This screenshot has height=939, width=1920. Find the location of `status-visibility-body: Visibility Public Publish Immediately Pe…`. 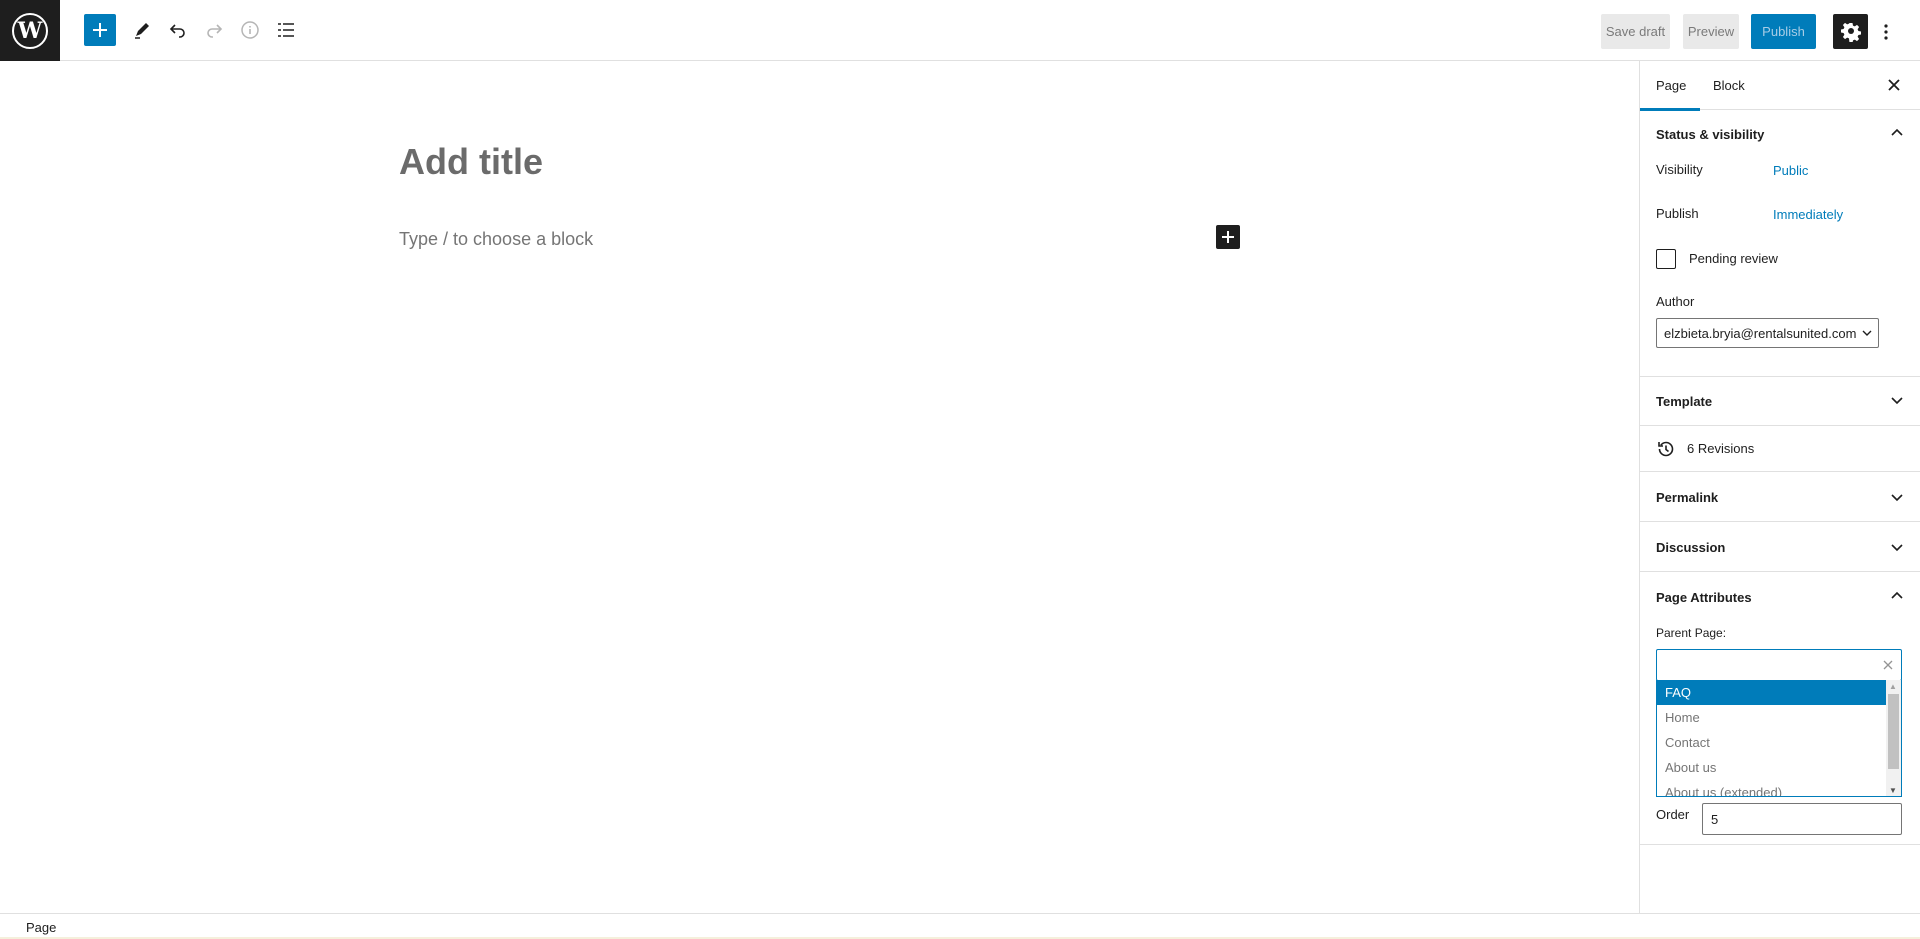

status-visibility-body: Visibility Public Publish Immediately Pe… is located at coordinates (1780, 267).